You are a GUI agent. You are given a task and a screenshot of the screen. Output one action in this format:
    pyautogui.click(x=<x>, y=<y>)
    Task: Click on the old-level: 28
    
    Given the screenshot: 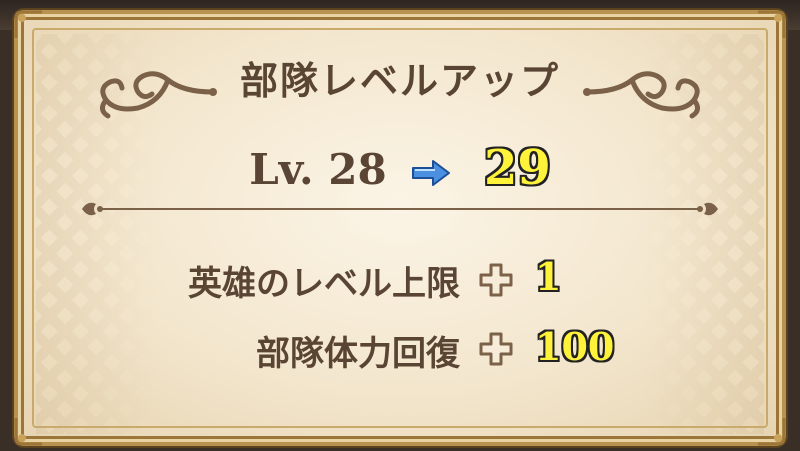 What is the action you would take?
    pyautogui.click(x=357, y=169)
    